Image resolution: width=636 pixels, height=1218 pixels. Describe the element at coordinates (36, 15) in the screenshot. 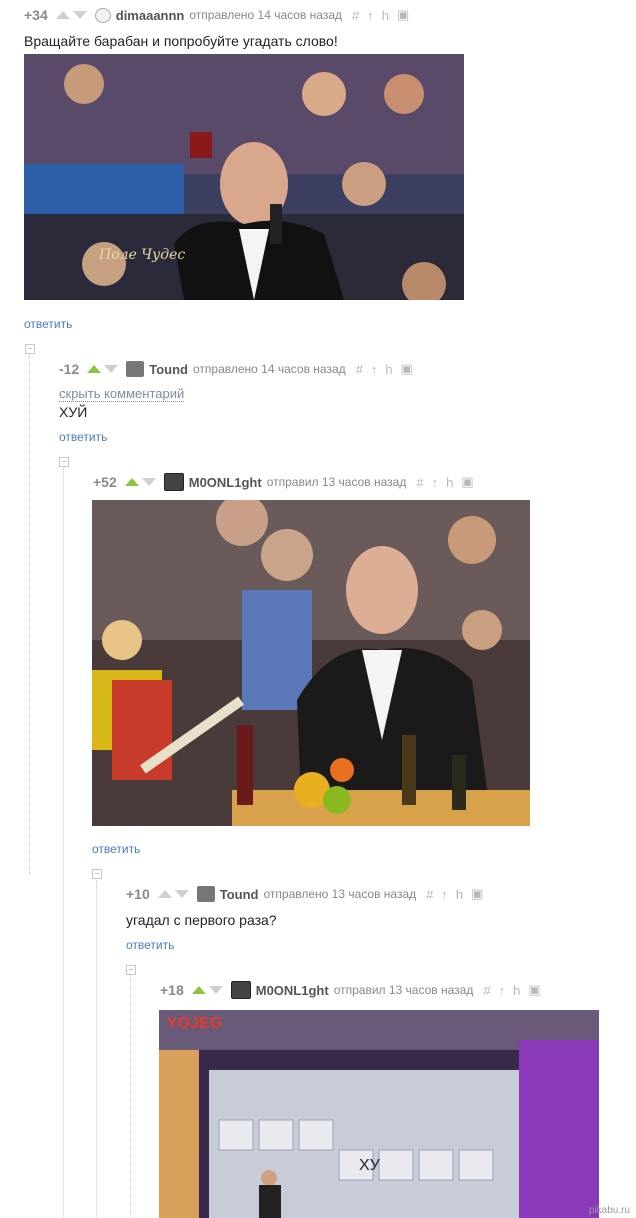

I see `rating: +34` at that location.